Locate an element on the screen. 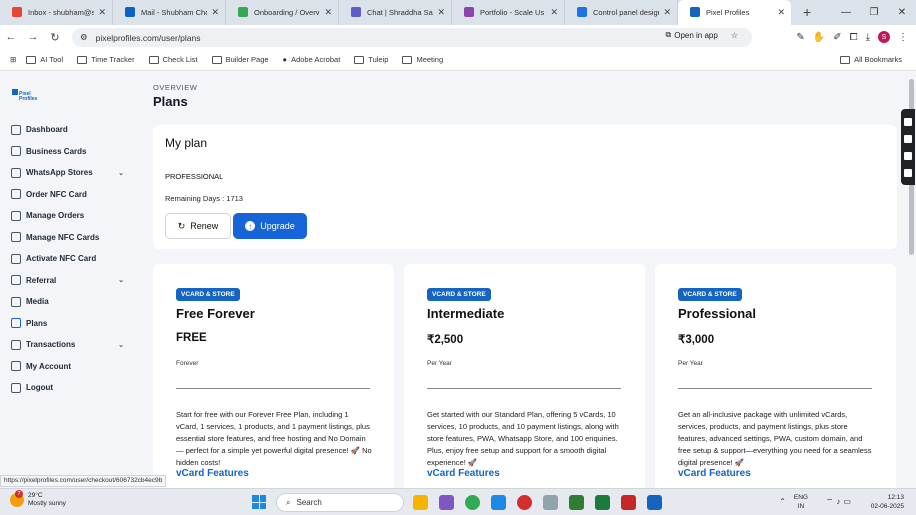 The height and width of the screenshot is (515, 916). menu-icon: ⋮ is located at coordinates (903, 37).